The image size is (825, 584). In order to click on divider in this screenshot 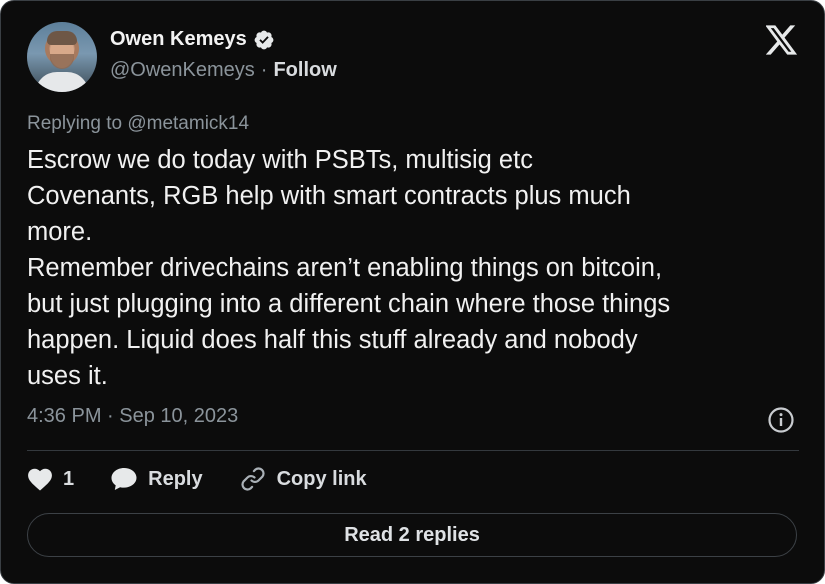, I will do `click(413, 450)`.